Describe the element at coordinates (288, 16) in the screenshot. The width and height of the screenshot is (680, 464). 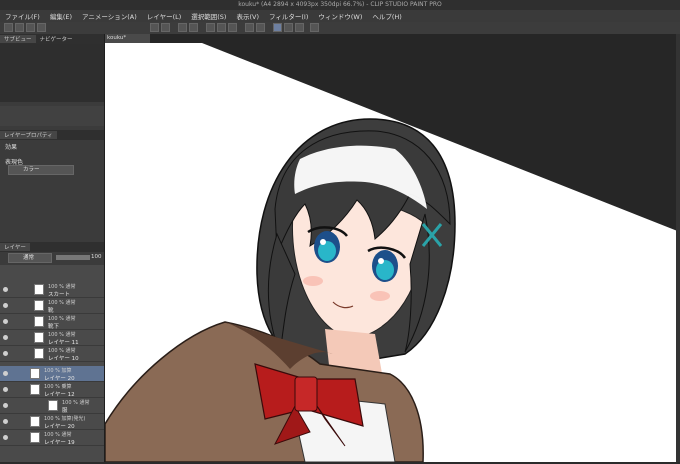
I see `menu-filter: フィルター(I)` at that location.